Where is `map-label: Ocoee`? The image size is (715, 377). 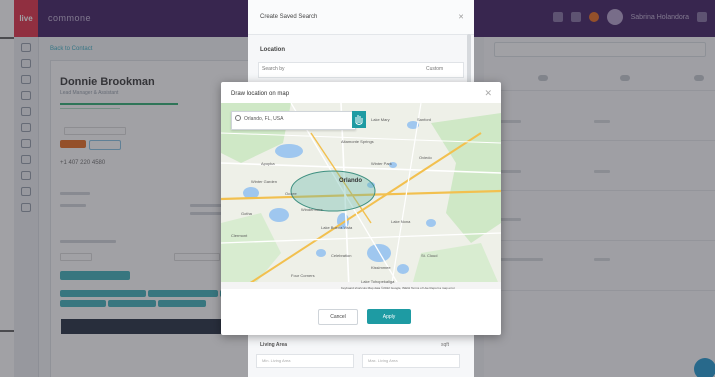 map-label: Ocoee is located at coordinates (291, 193).